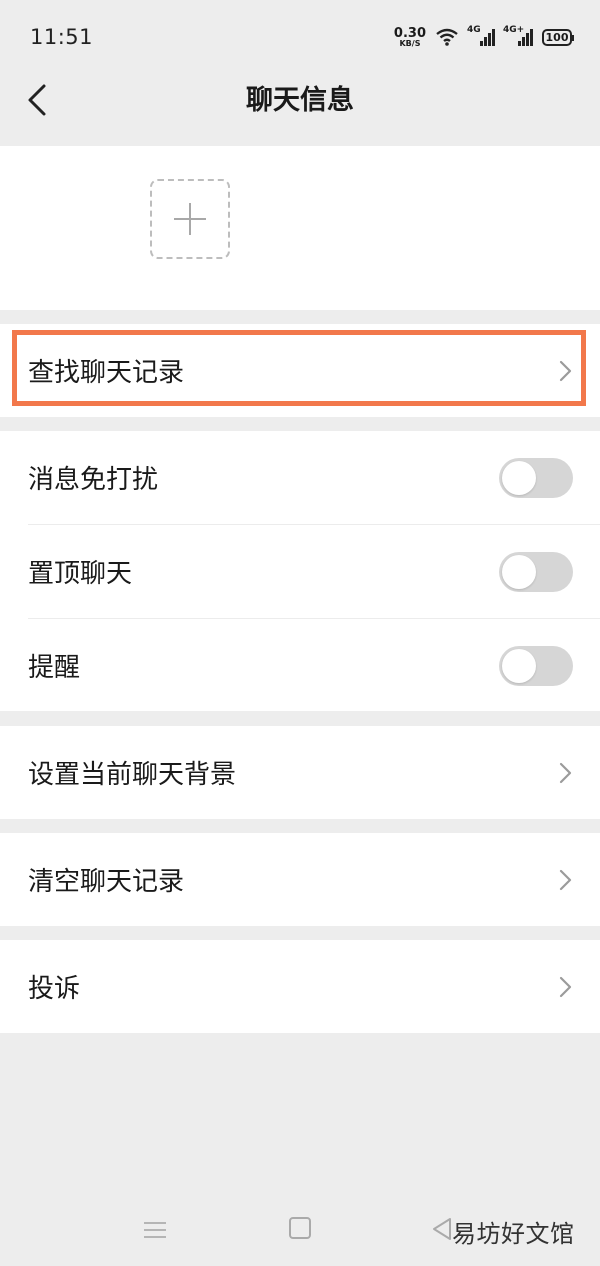  I want to click on mute-label: 消息免打扰, so click(93, 480).